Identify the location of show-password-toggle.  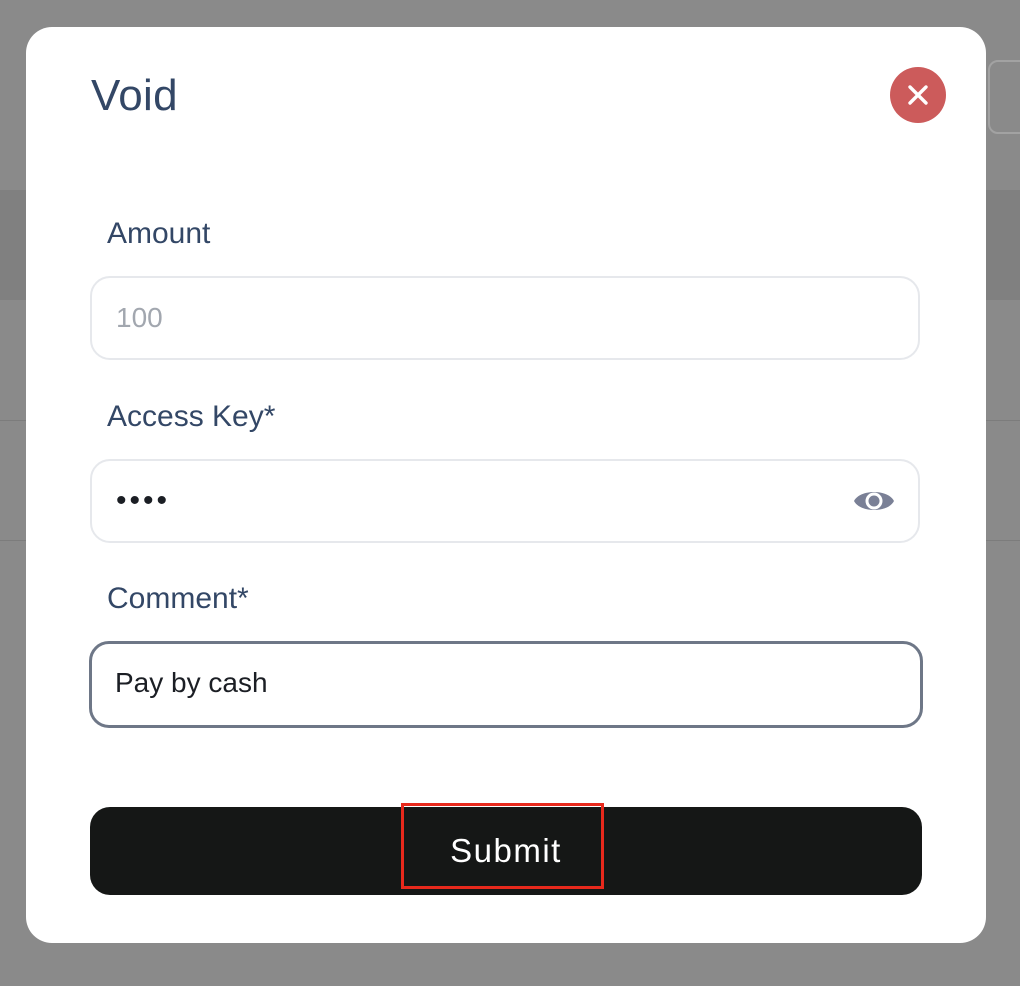
(874, 501).